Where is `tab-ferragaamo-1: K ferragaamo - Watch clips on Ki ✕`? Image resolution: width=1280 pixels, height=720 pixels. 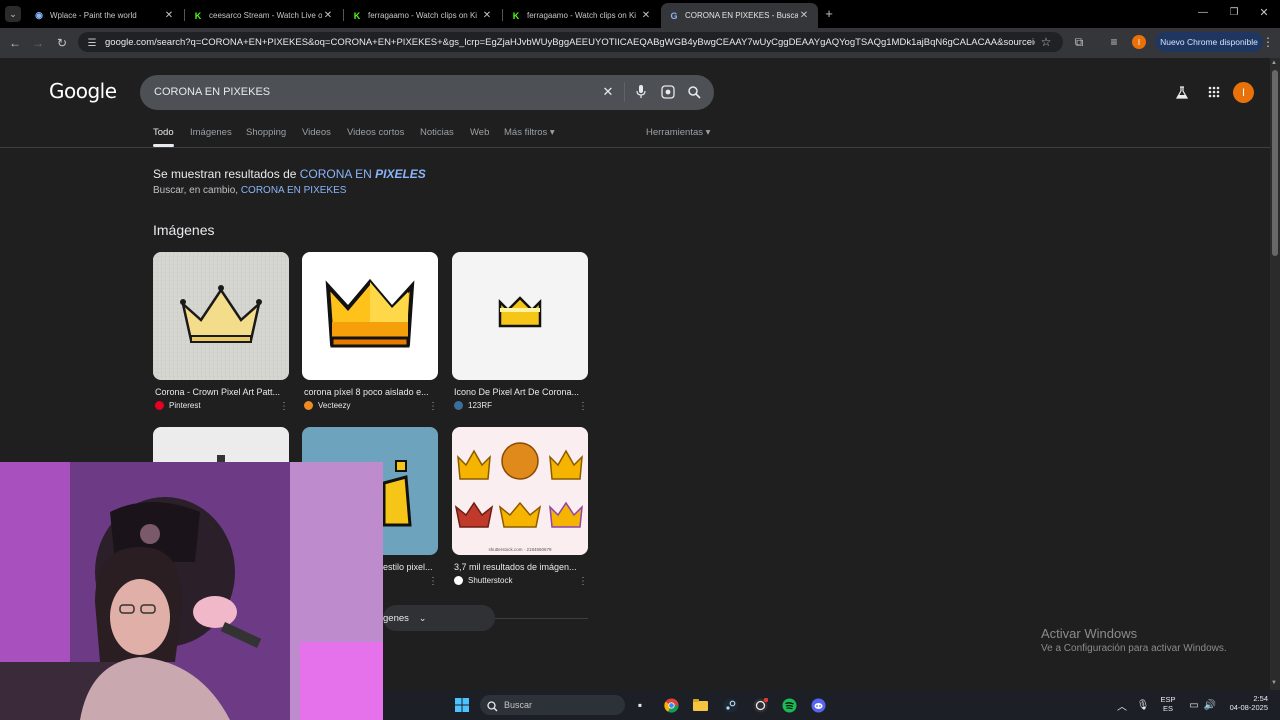
tab-ferragaamo-1: K ferragaamo - Watch clips on Ki ✕ is located at coordinates (422, 15).